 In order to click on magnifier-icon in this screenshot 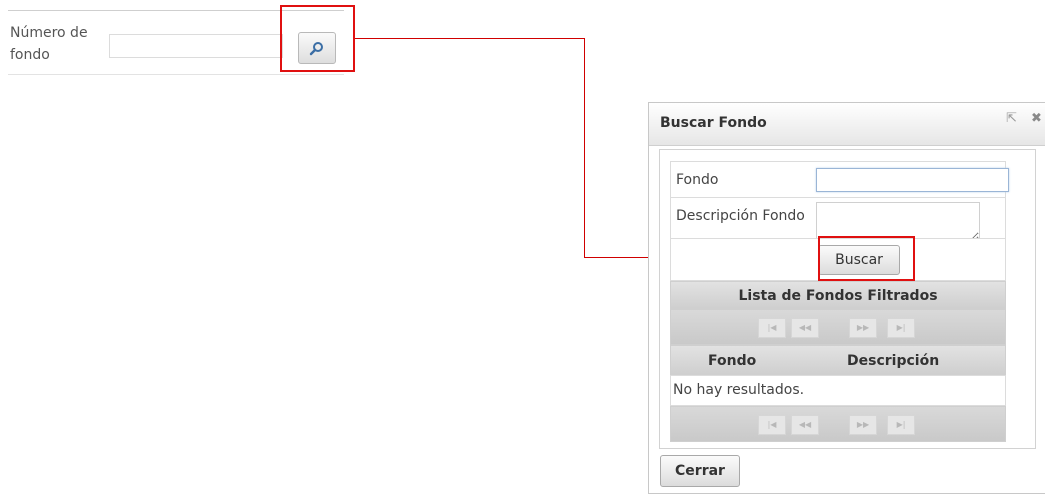, I will do `click(316, 49)`.